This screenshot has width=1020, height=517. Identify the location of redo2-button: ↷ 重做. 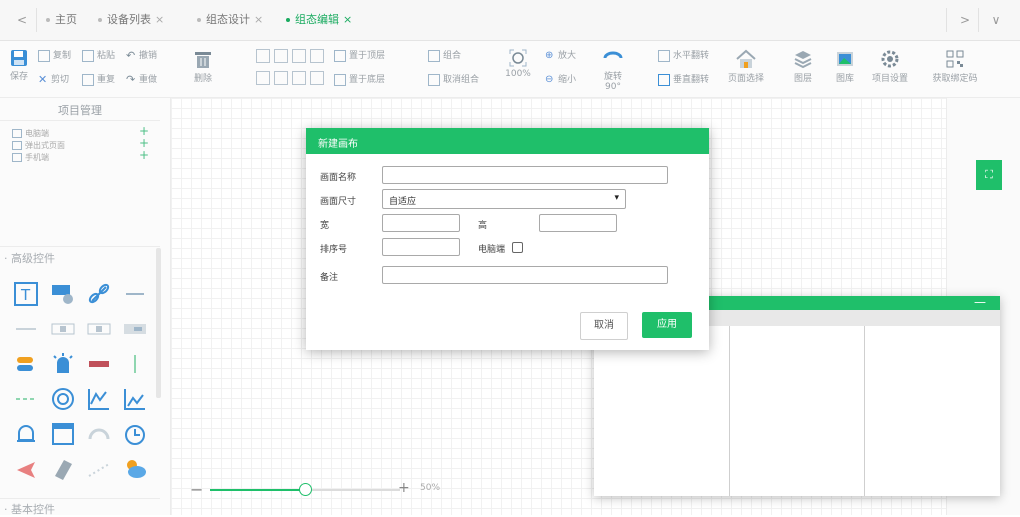
(141, 80).